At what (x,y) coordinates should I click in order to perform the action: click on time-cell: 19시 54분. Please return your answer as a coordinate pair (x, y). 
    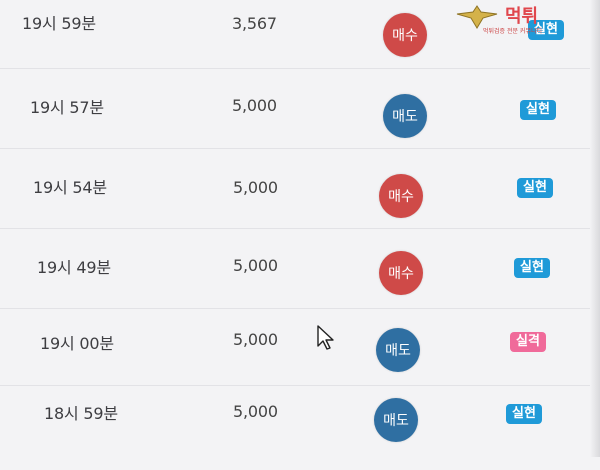
    Looking at the image, I should click on (70, 187).